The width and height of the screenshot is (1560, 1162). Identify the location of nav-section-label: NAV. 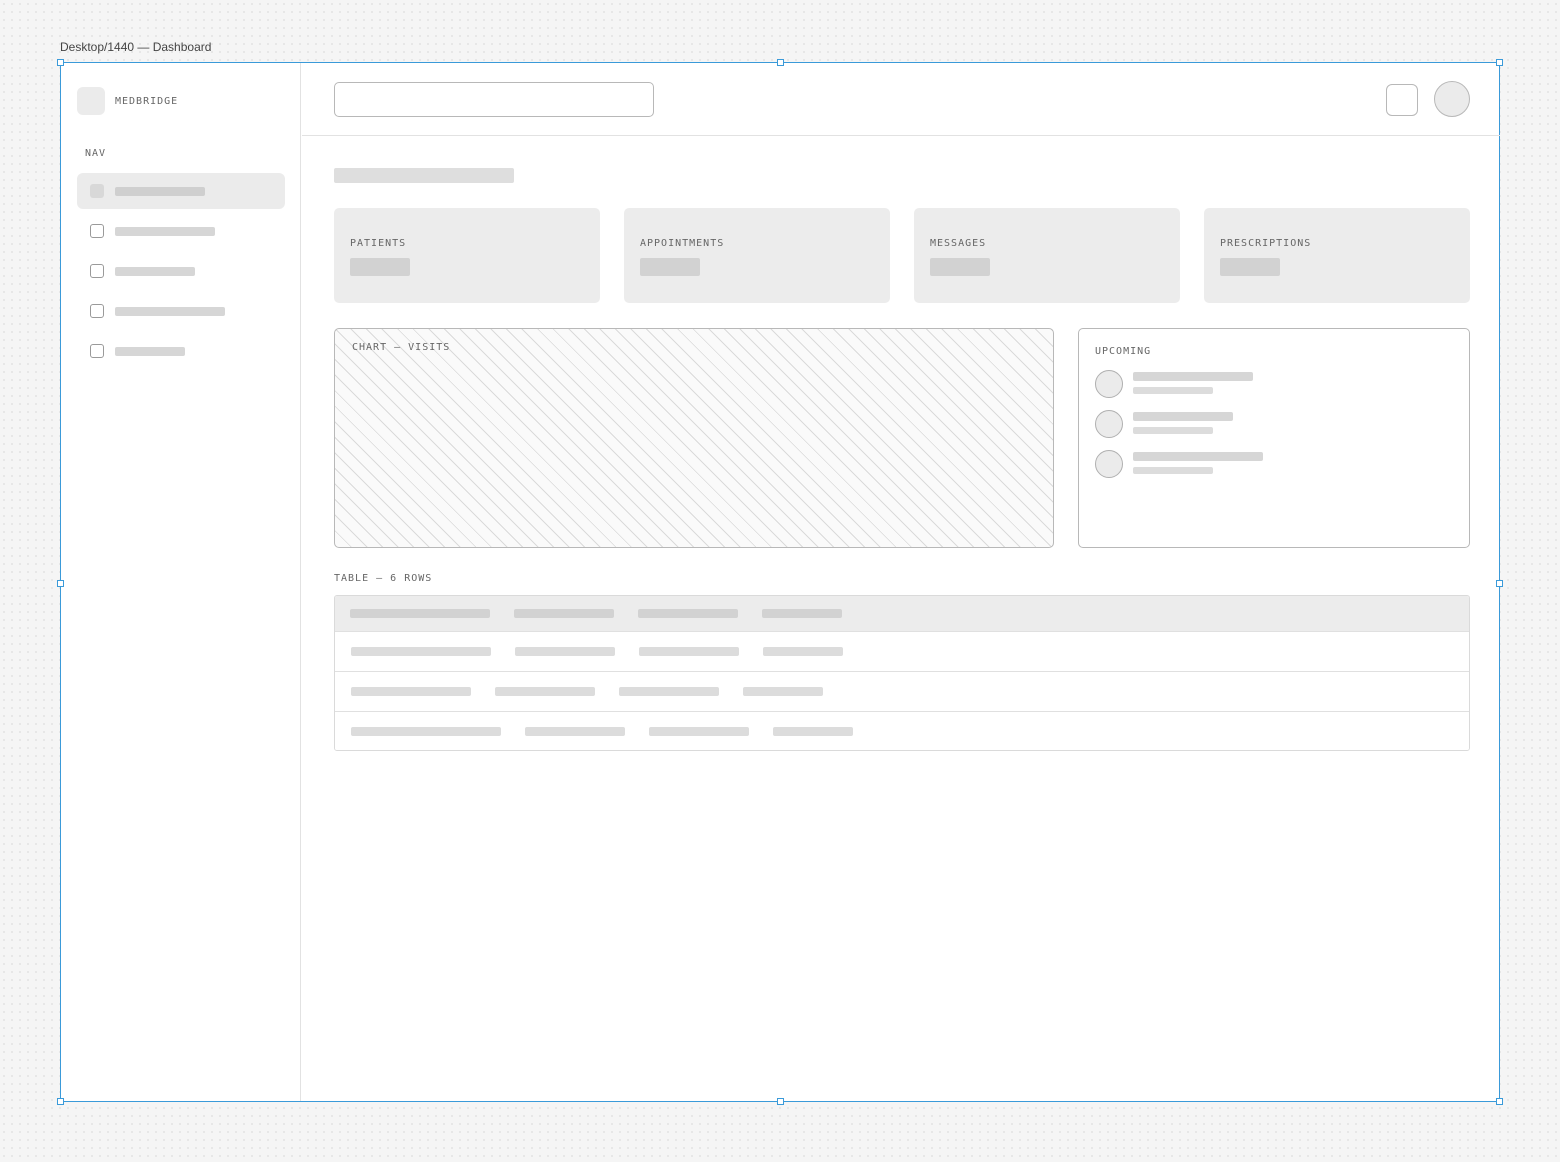
(96, 153).